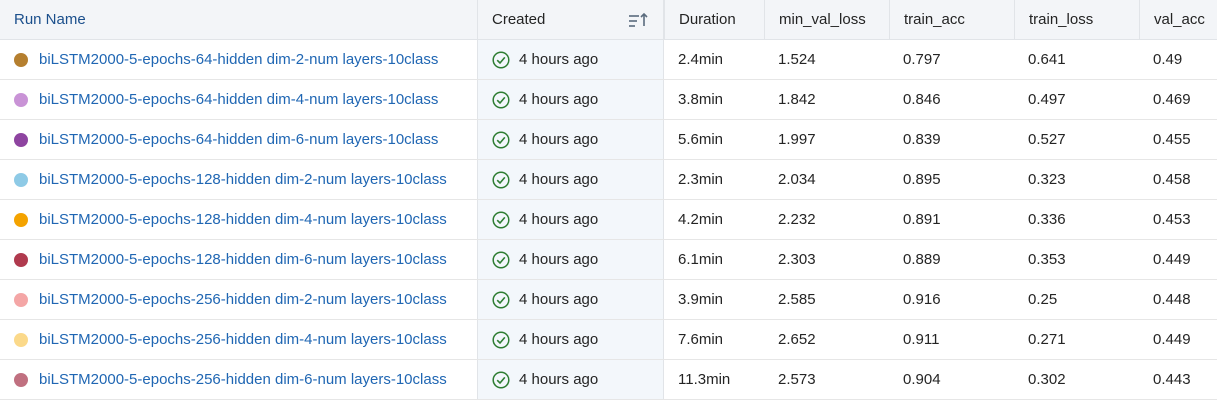 The width and height of the screenshot is (1217, 405). Describe the element at coordinates (826, 259) in the screenshot. I see `min-val-loss-cell: 2.303` at that location.